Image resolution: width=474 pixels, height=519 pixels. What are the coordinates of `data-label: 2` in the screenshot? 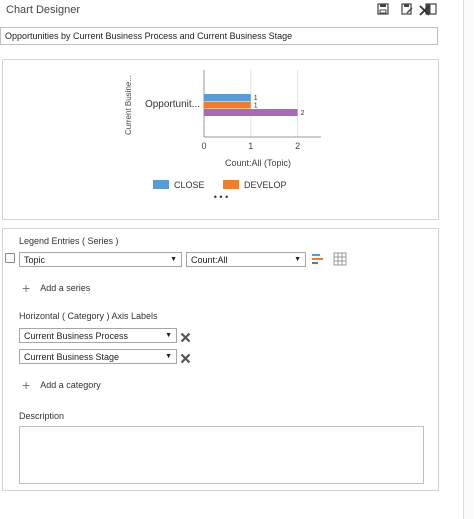 It's located at (303, 113).